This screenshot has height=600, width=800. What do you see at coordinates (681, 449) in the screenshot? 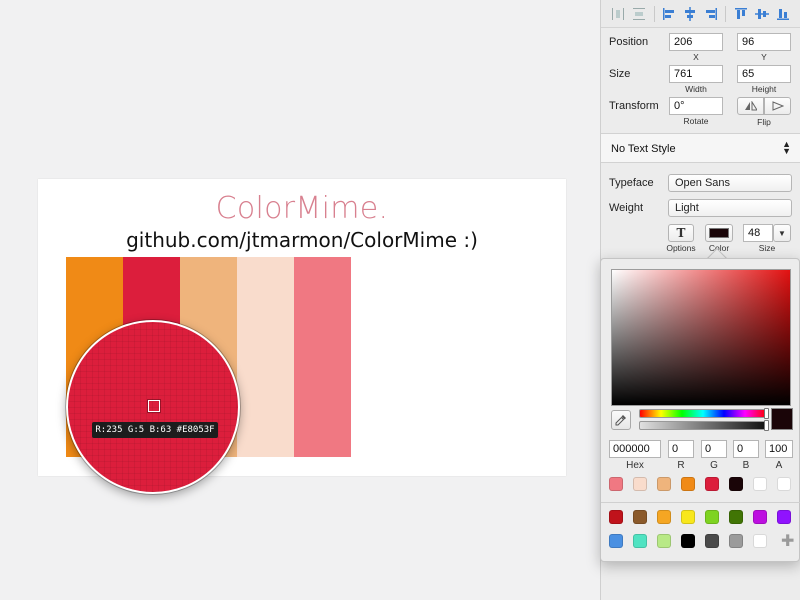
I see `red-input: 0` at bounding box center [681, 449].